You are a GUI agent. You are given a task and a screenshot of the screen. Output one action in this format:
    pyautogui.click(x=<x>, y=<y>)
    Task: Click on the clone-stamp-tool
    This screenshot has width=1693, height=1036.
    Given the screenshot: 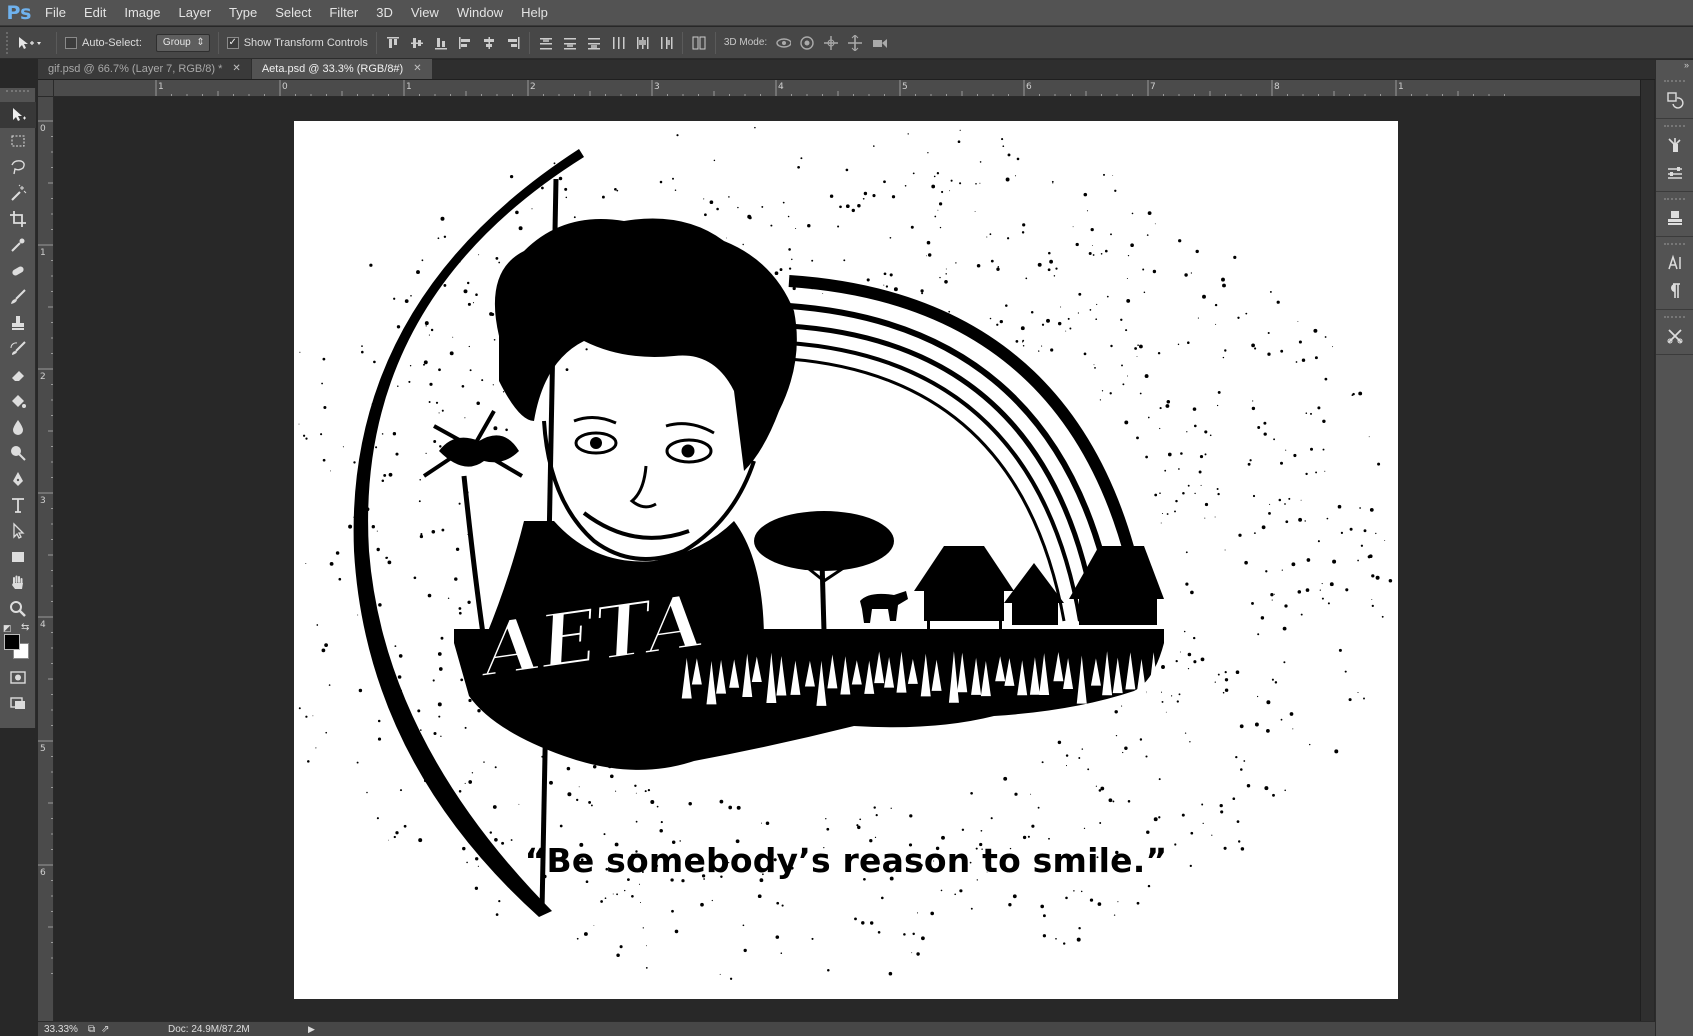 What is the action you would take?
    pyautogui.click(x=18, y=323)
    